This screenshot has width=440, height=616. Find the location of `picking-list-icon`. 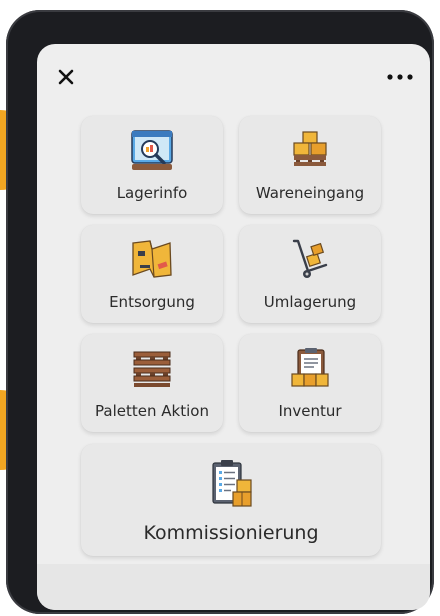

picking-list-icon is located at coordinates (232, 483).